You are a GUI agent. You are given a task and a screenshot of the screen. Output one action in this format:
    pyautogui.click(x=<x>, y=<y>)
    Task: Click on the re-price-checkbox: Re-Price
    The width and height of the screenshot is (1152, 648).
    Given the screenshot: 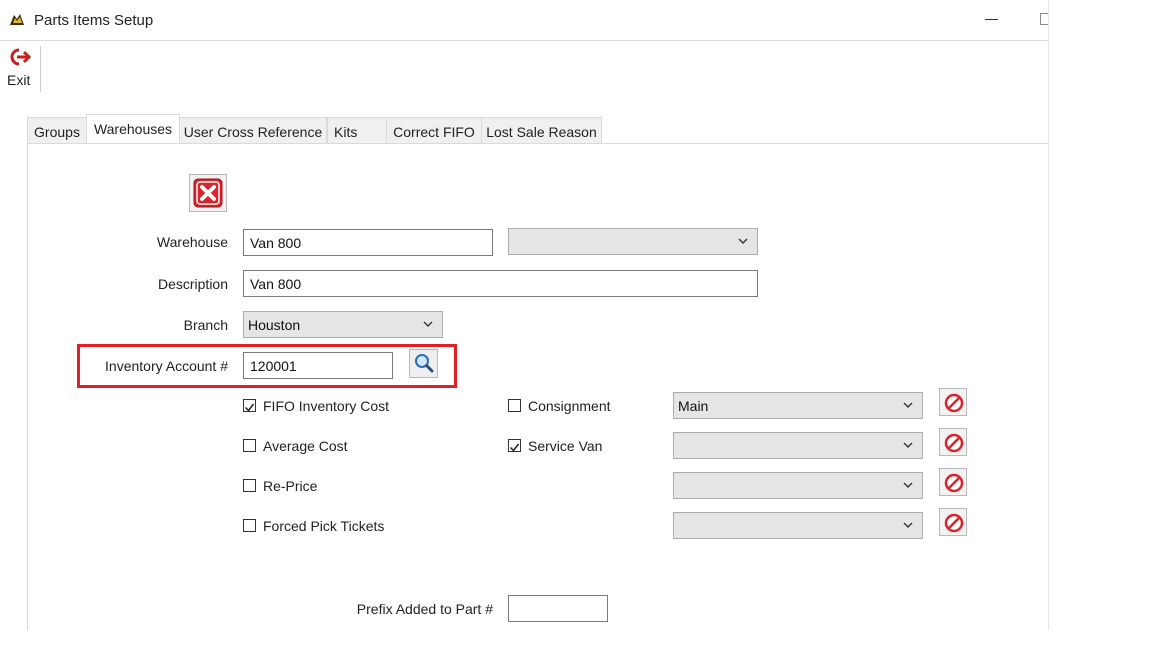 What is the action you would take?
    pyautogui.click(x=333, y=487)
    